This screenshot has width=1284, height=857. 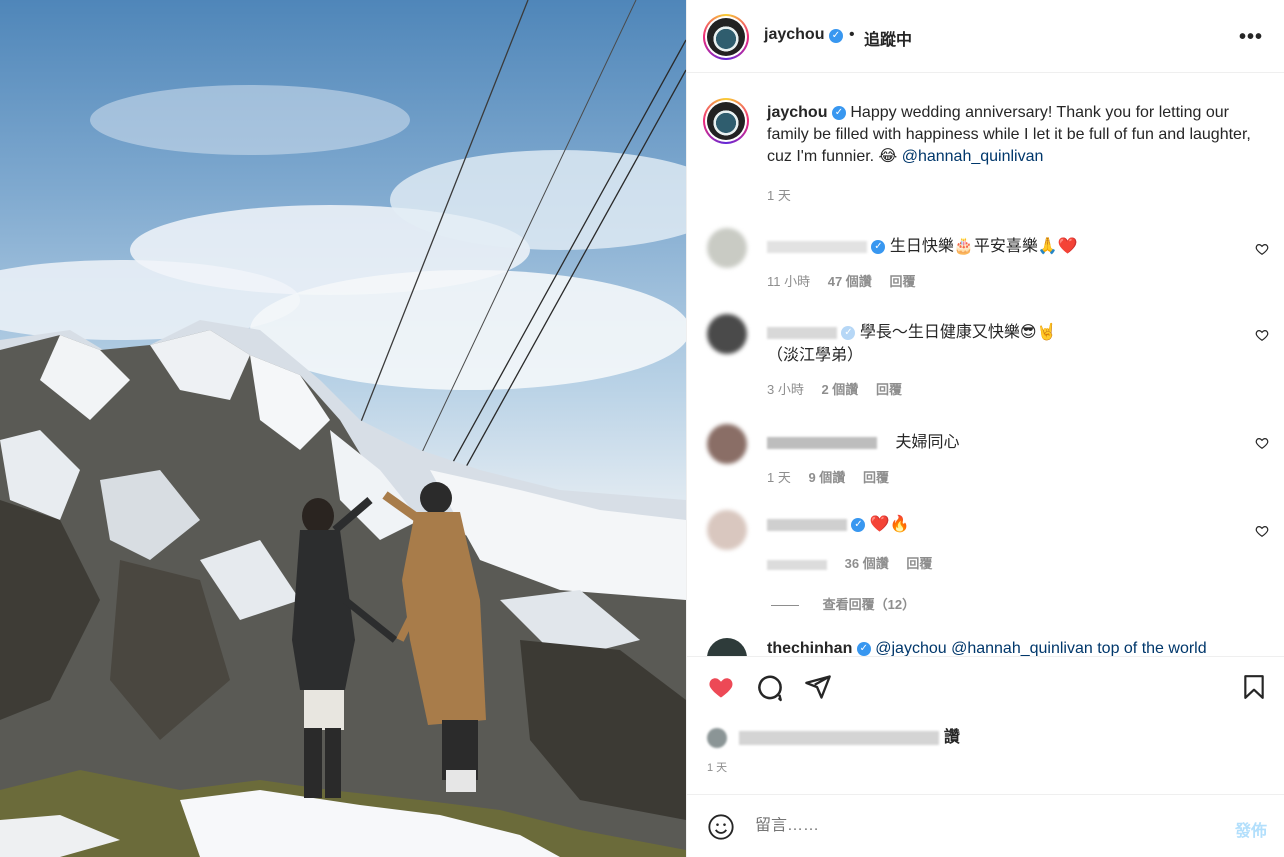 I want to click on comment-input, so click(x=985, y=826).